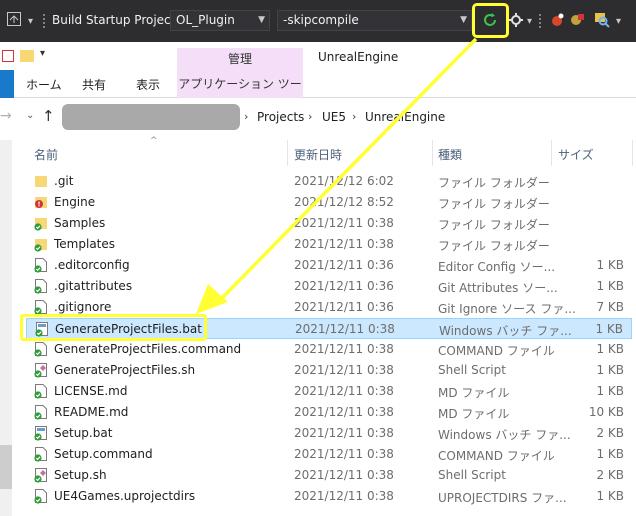 The width and height of the screenshot is (636, 516). What do you see at coordinates (334, 117) in the screenshot?
I see `breadcrumb-ue5: UE5` at bounding box center [334, 117].